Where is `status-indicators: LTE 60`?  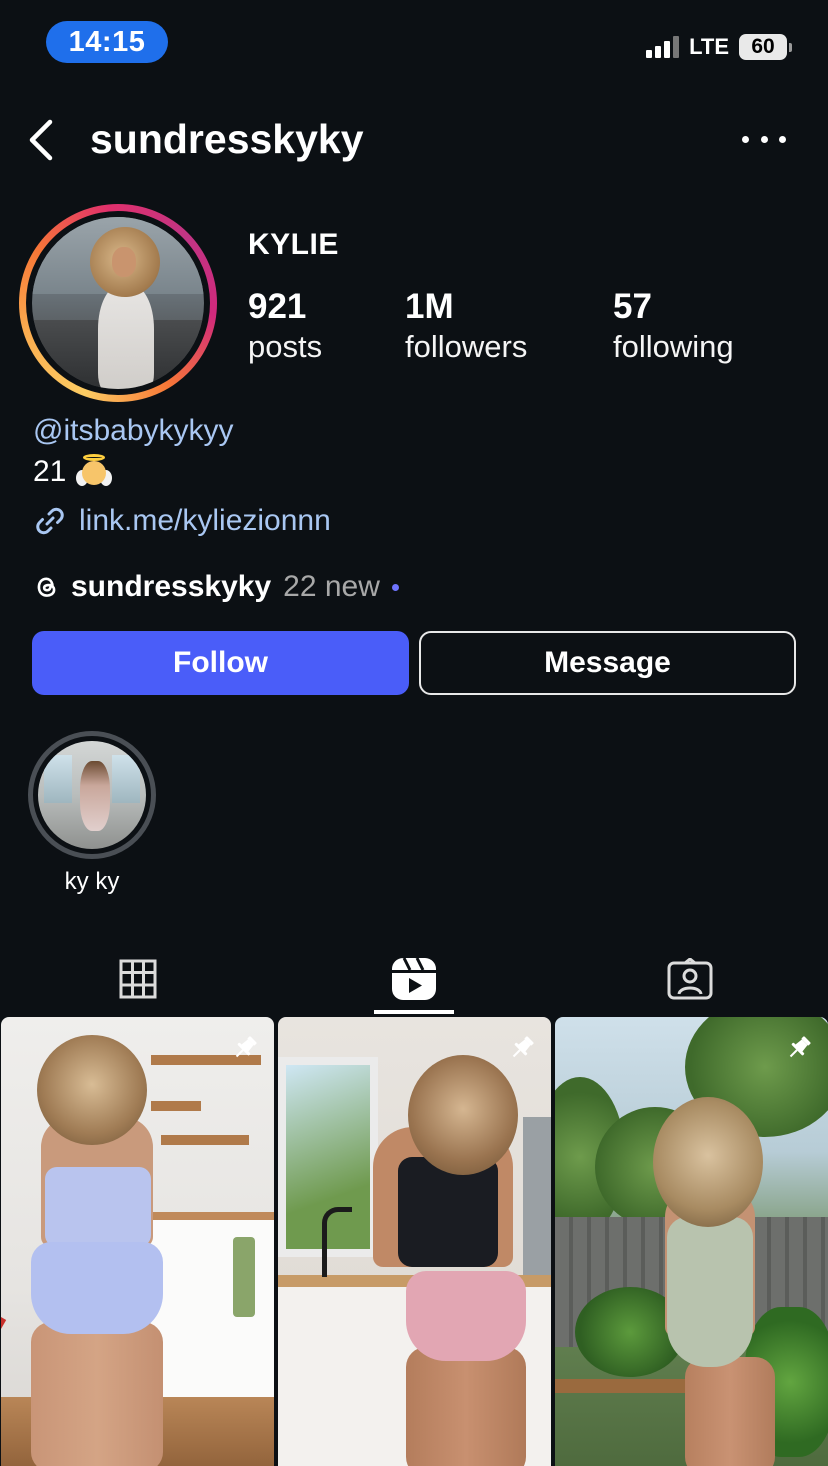
status-indicators: LTE 60 is located at coordinates (719, 47).